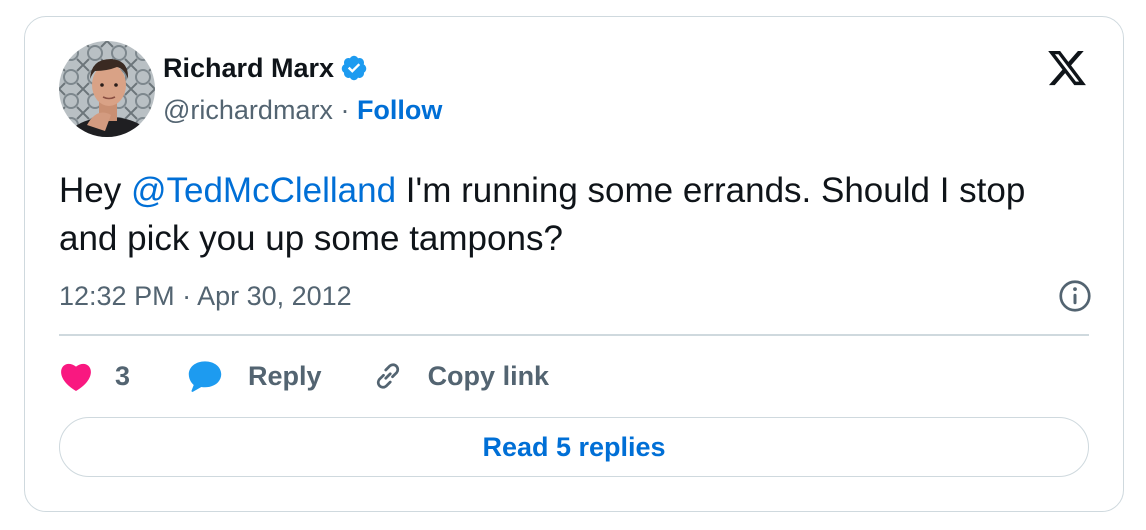 The width and height of the screenshot is (1146, 530). What do you see at coordinates (574, 335) in the screenshot?
I see `divider` at bounding box center [574, 335].